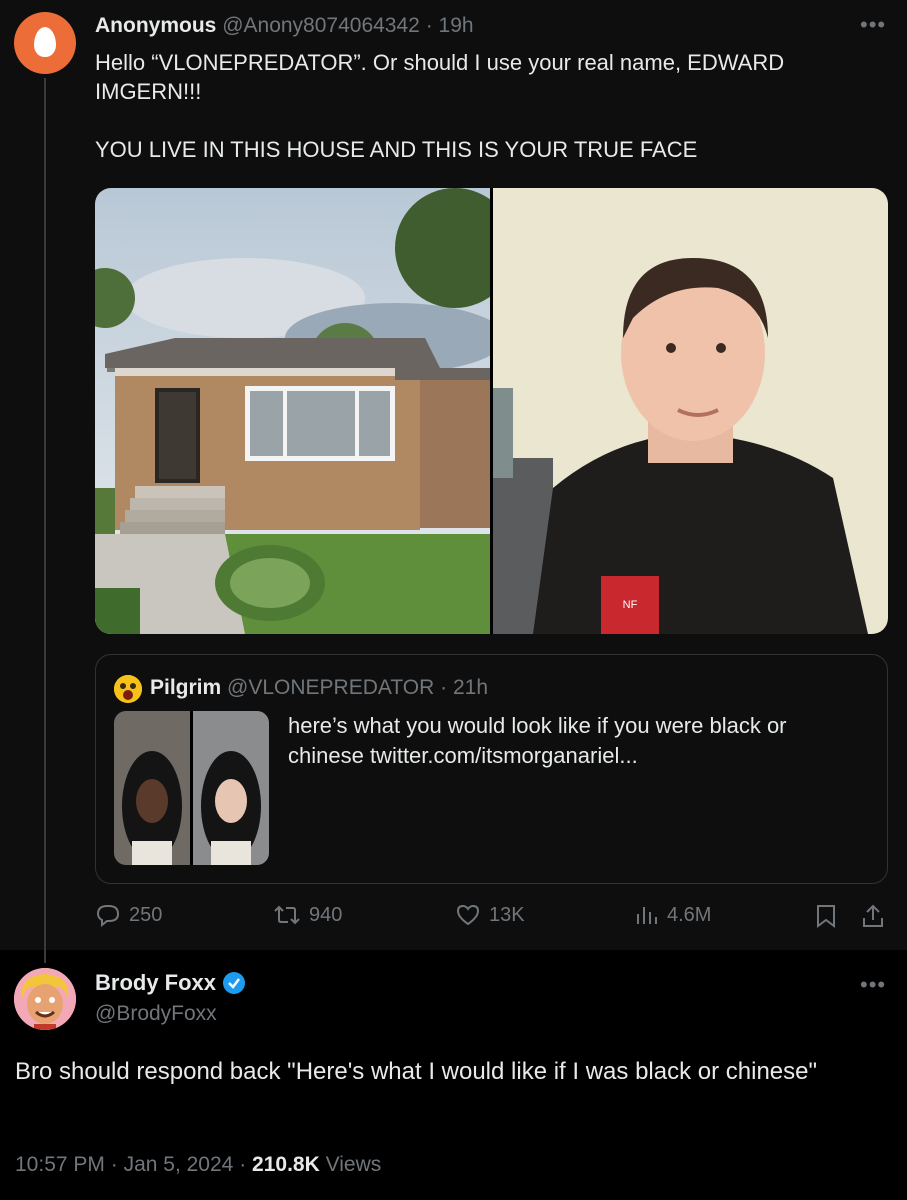 The width and height of the screenshot is (907, 1200). I want to click on quoted-media-thumbnail, so click(191, 788).